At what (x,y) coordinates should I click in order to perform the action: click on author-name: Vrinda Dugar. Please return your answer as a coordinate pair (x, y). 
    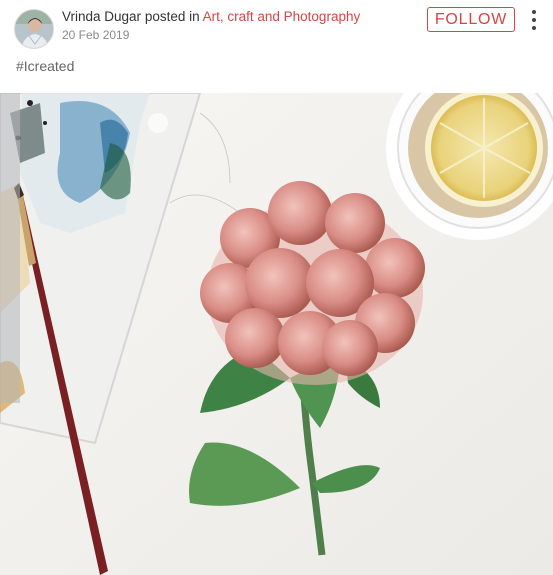
    Looking at the image, I should click on (101, 16).